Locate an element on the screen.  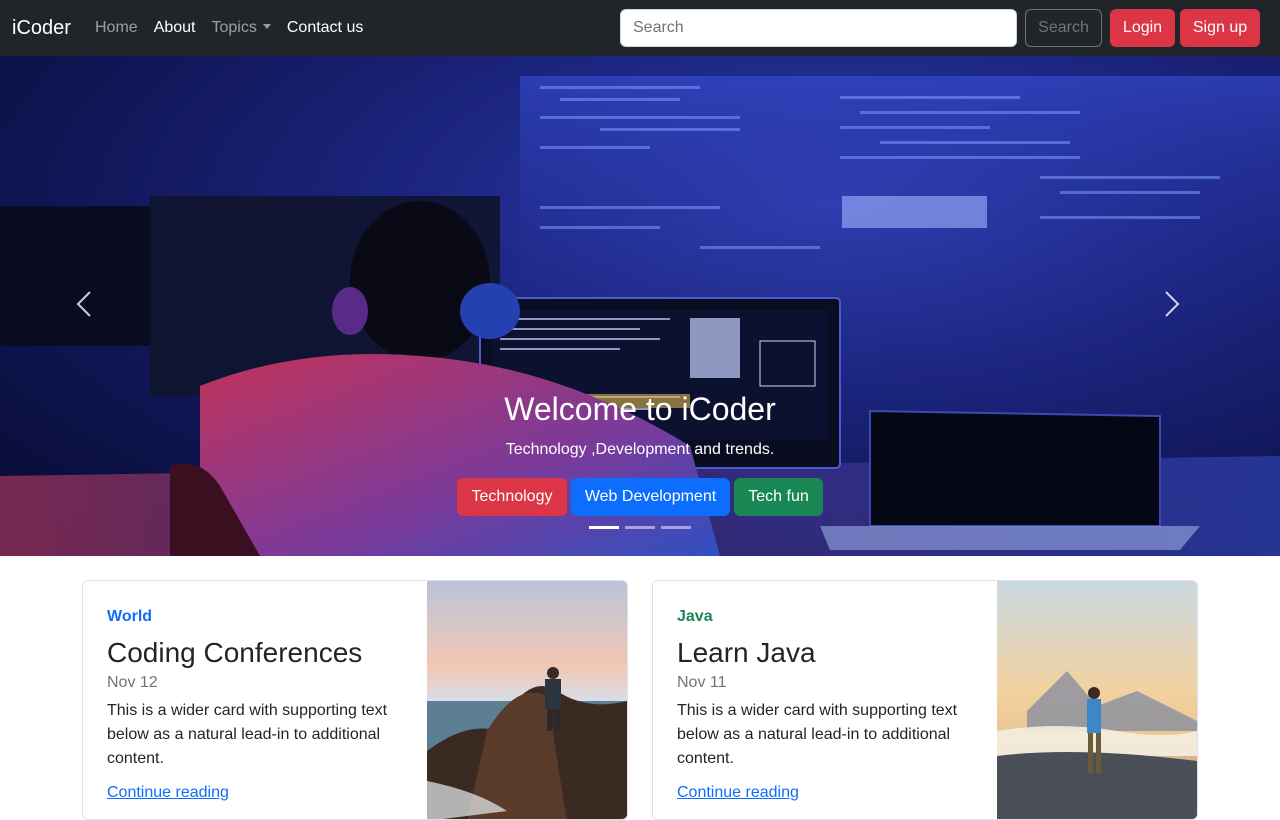
card-category: World is located at coordinates (130, 616).